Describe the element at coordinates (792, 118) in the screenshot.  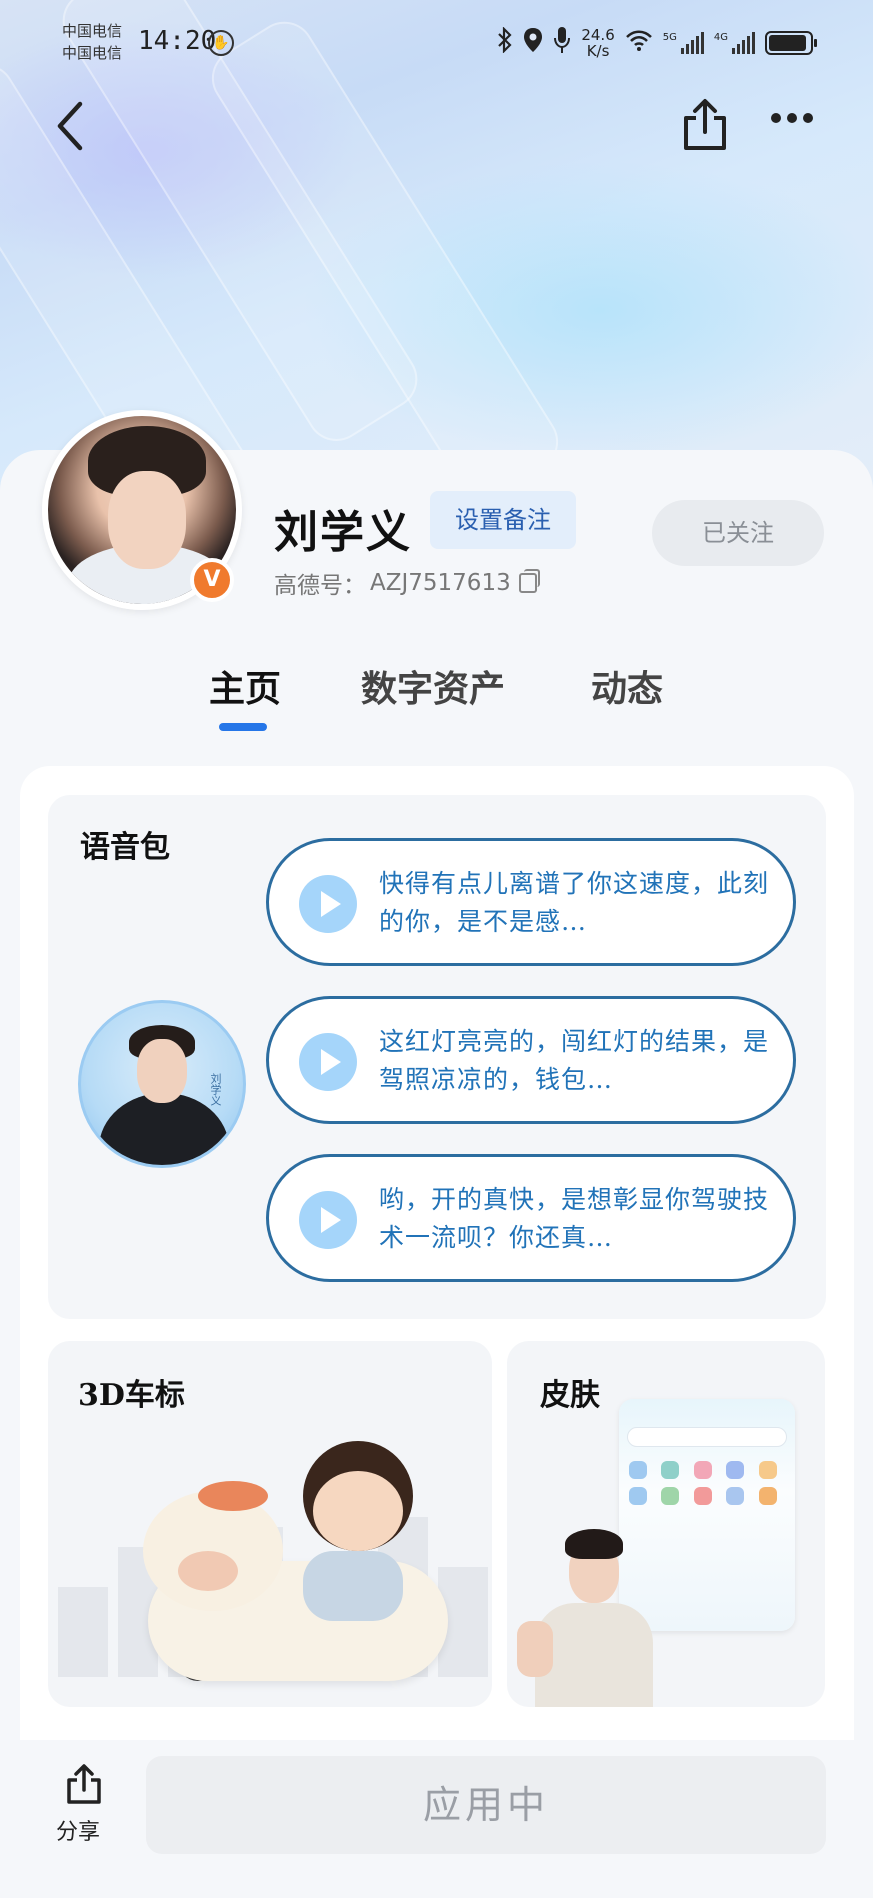
I see `more-dots-icon` at that location.